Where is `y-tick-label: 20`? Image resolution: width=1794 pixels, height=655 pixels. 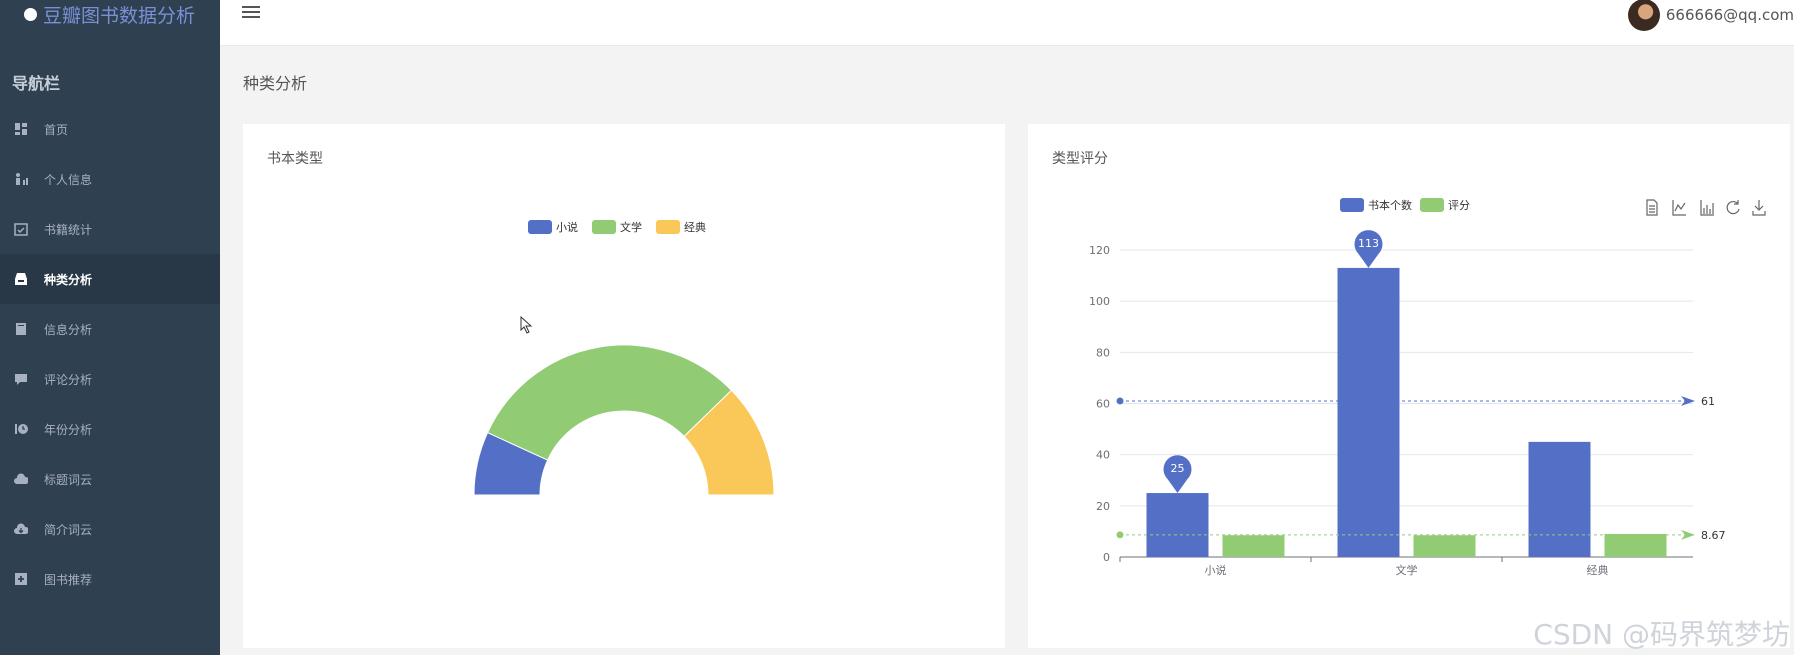
y-tick-label: 20 is located at coordinates (1103, 506).